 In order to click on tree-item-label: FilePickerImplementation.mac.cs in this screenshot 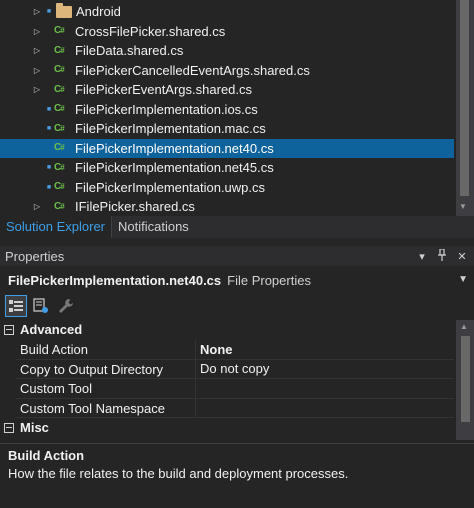, I will do `click(170, 129)`.